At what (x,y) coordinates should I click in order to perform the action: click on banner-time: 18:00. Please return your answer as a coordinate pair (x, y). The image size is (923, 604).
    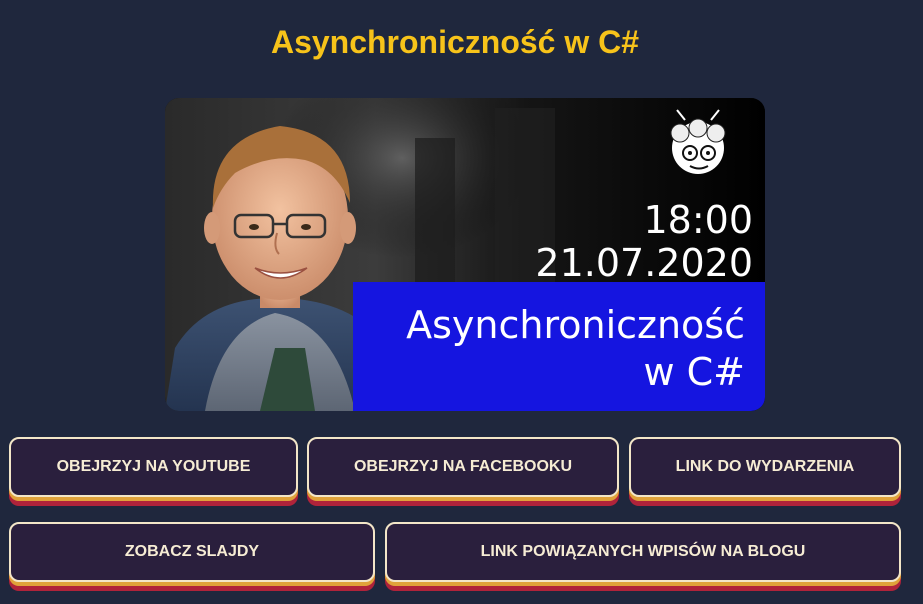
    Looking at the image, I should click on (698, 220).